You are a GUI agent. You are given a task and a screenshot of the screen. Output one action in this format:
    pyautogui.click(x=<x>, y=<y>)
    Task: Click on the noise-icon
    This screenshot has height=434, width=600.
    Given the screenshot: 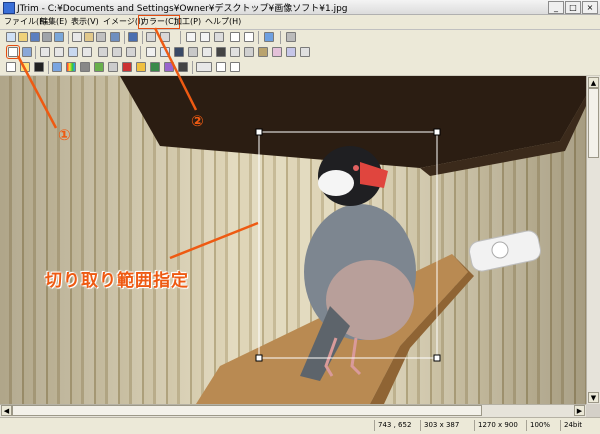 What is the action you would take?
    pyautogui.click(x=235, y=52)
    